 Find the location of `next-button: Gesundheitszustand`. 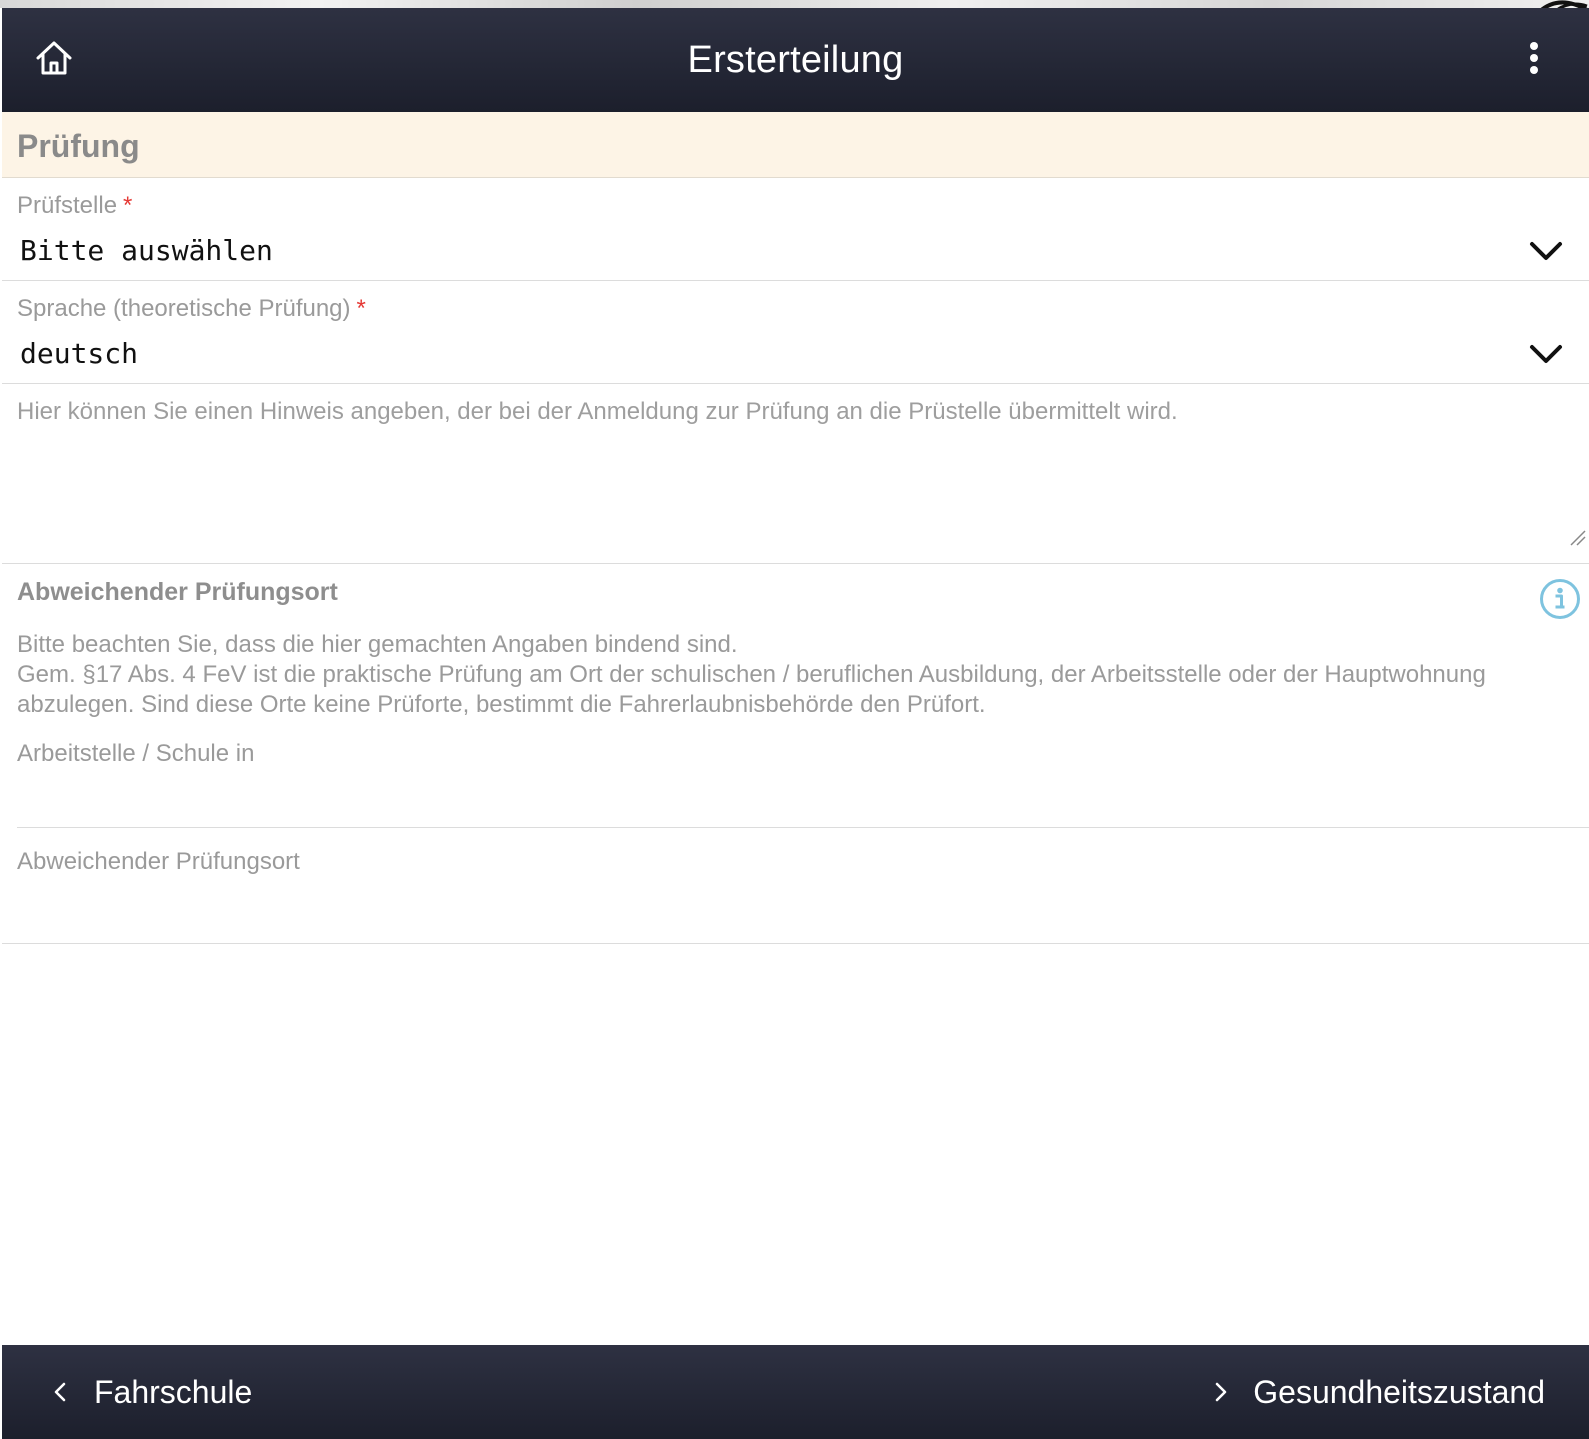

next-button: Gesundheitszustand is located at coordinates (1378, 1392).